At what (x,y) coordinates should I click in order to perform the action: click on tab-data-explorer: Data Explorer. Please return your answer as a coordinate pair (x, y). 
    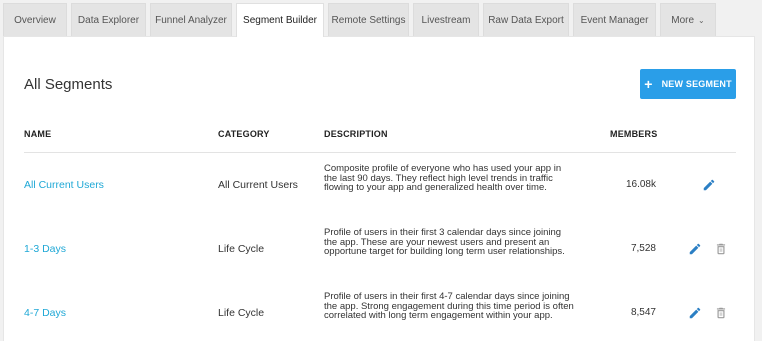
    Looking at the image, I should click on (108, 19).